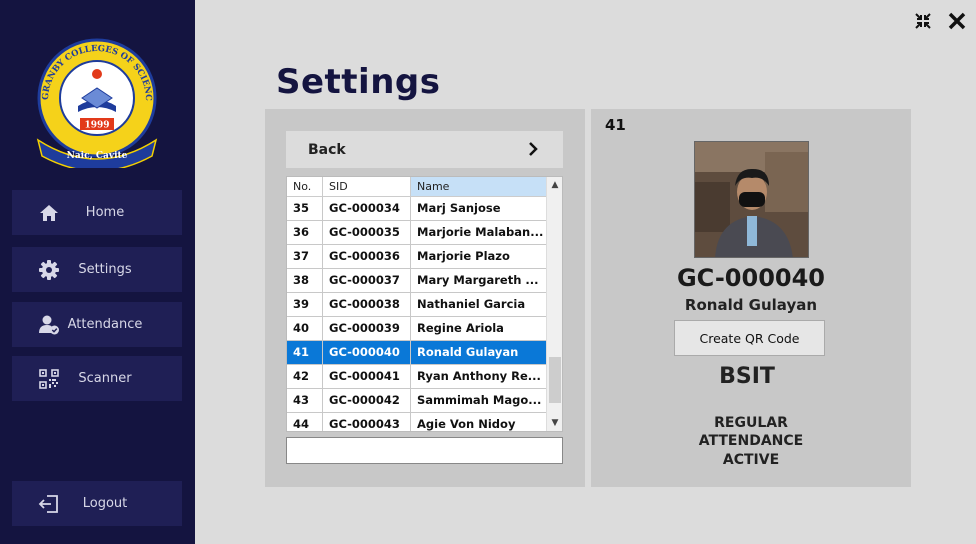  What do you see at coordinates (367, 422) in the screenshot?
I see `cell-sid: GC-000043` at bounding box center [367, 422].